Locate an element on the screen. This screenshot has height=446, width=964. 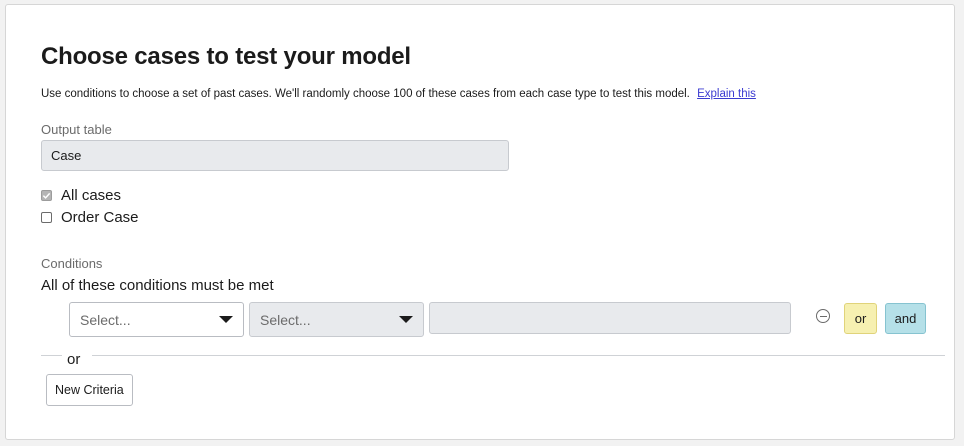
or-button: or is located at coordinates (860, 318).